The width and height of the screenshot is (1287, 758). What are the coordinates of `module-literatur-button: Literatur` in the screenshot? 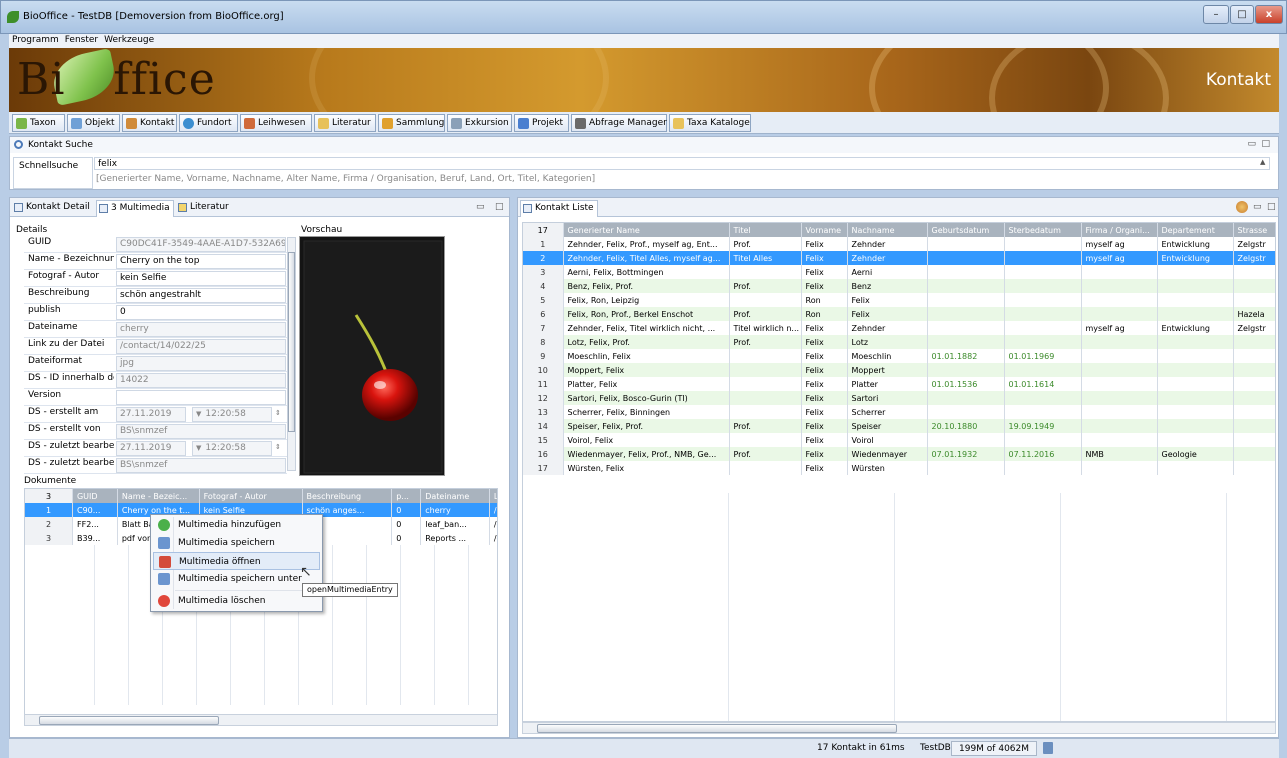 It's located at (345, 123).